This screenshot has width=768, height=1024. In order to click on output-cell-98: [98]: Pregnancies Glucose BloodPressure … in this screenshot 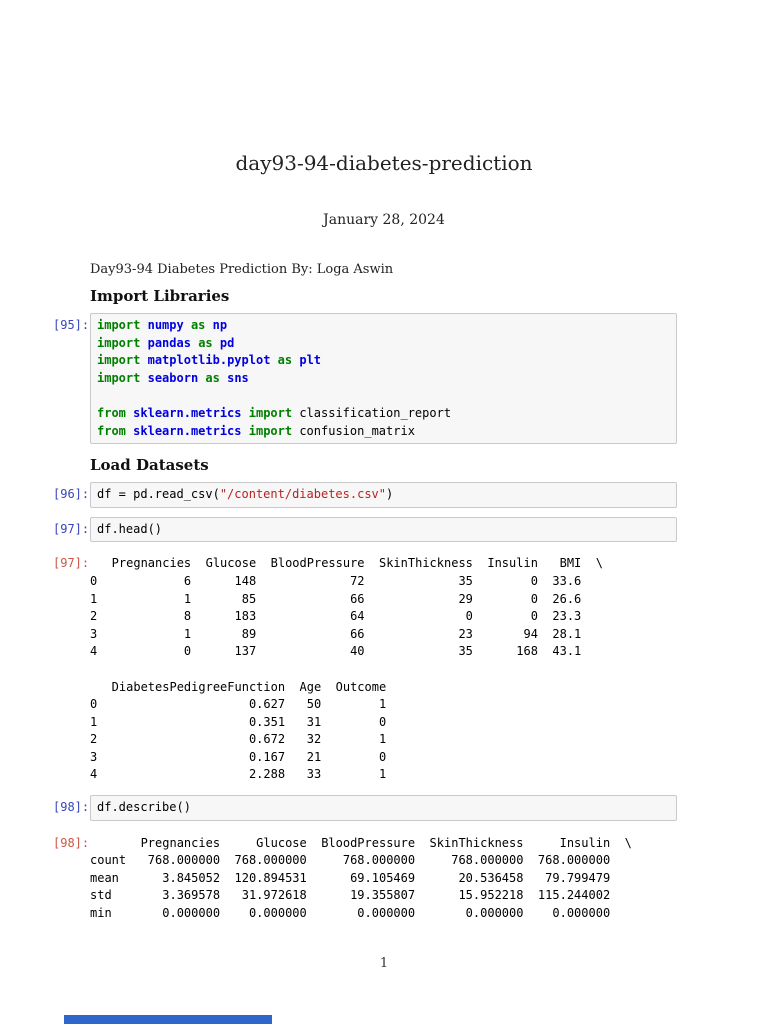, I will do `click(365, 879)`.